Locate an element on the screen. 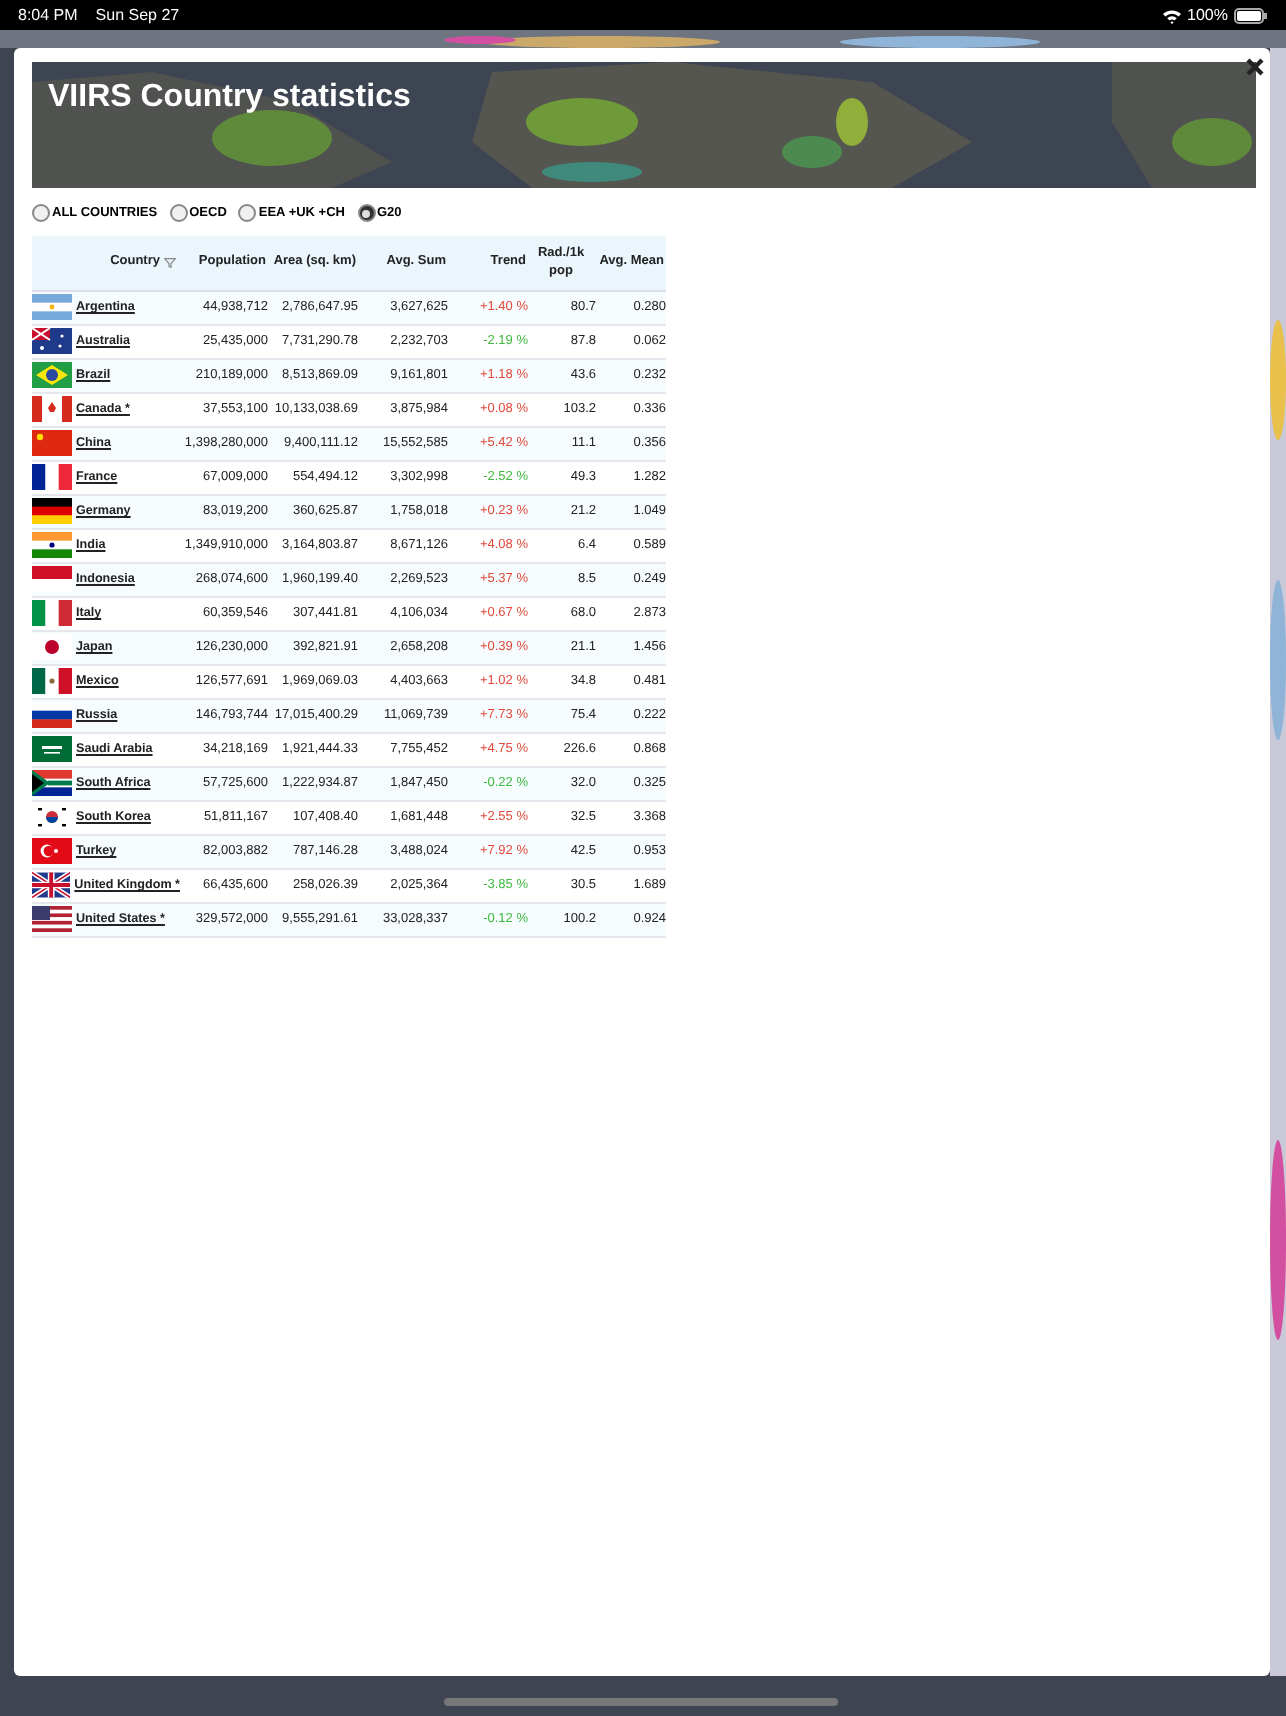 The image size is (1286, 1716). battery-icon is located at coordinates (1251, 15).